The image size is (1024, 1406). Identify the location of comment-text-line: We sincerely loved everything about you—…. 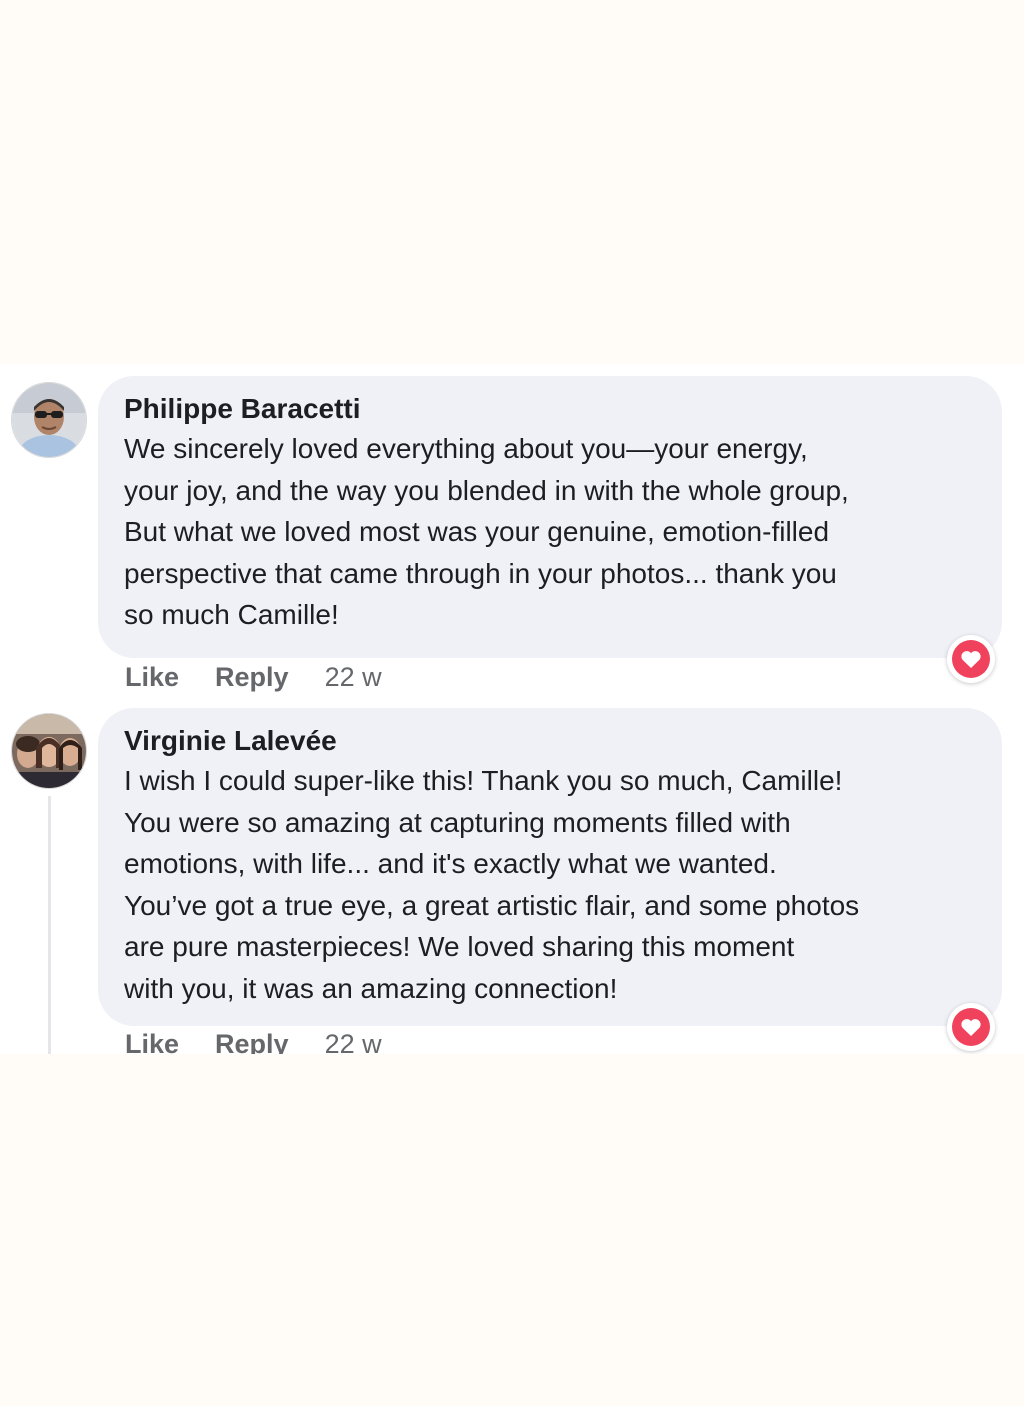
(466, 448).